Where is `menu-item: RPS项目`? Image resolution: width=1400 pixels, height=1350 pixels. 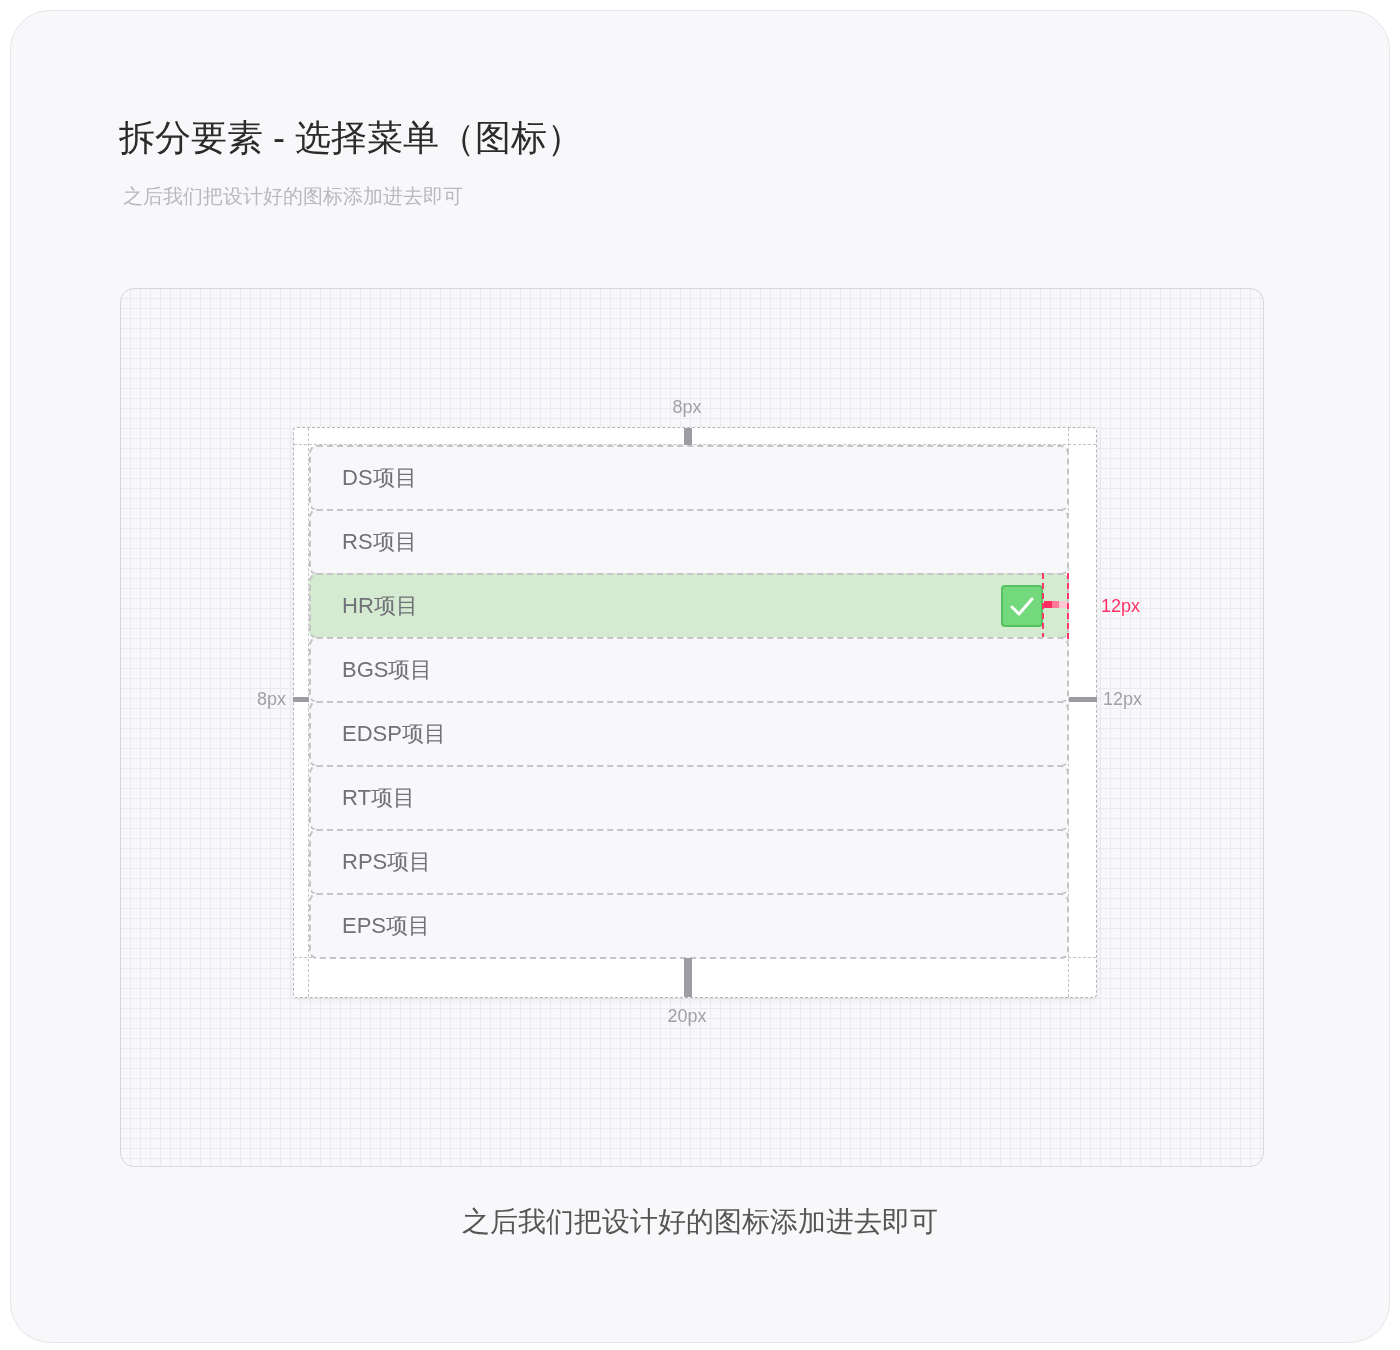 menu-item: RPS项目 is located at coordinates (689, 862).